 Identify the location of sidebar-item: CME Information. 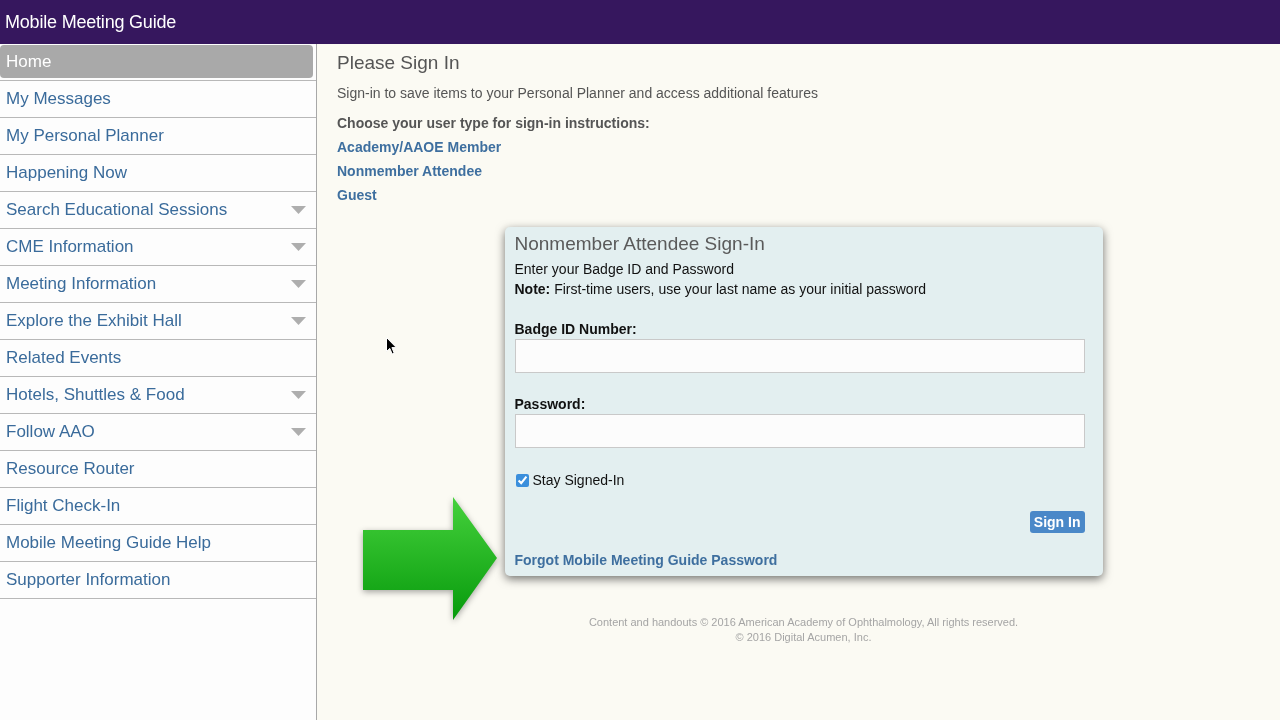
(156, 246).